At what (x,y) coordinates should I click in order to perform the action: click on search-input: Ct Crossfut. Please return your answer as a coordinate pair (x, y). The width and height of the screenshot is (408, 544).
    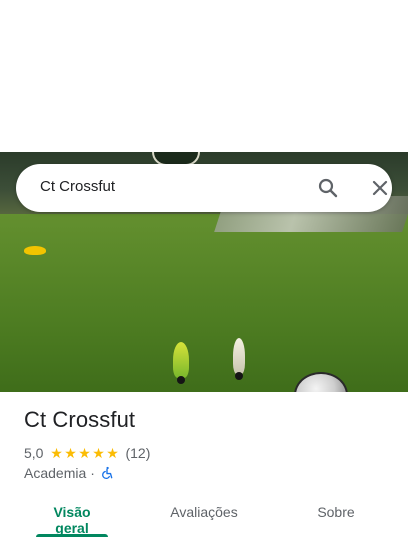
    Looking at the image, I should click on (77, 186).